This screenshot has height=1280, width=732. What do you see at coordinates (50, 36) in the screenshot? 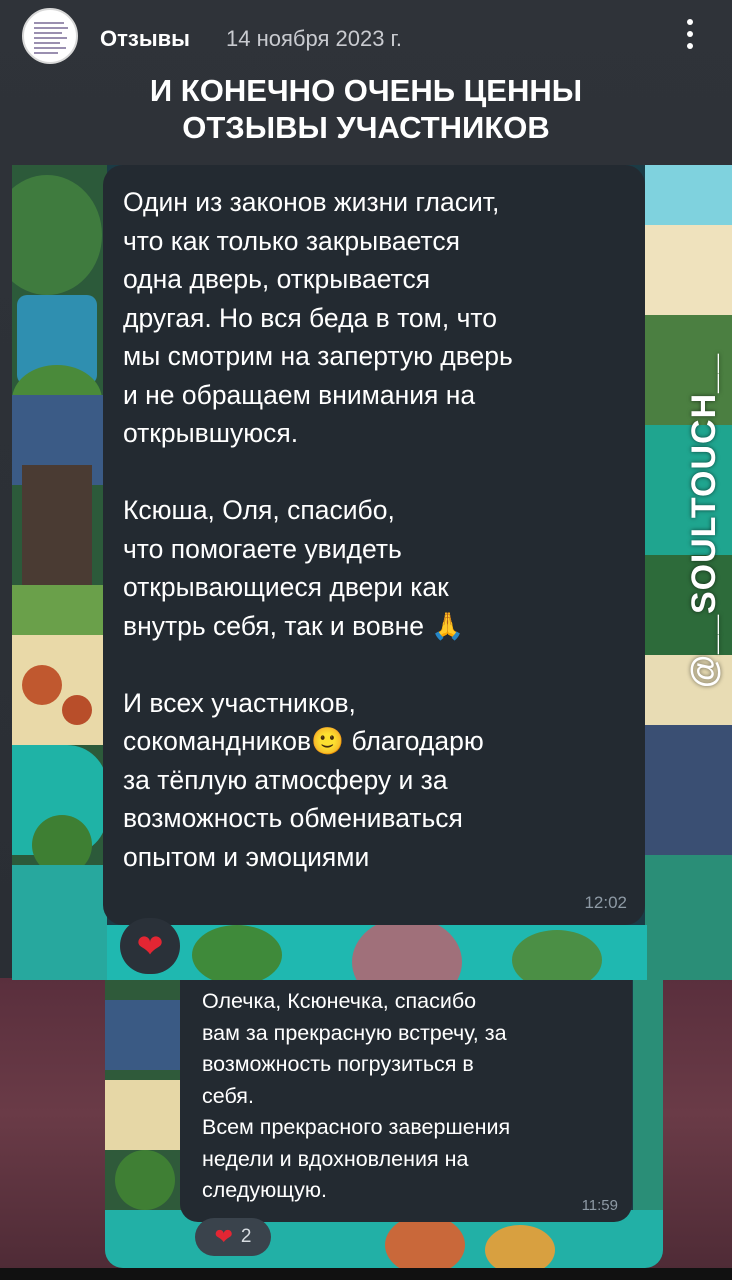
I see `channel-avatar` at bounding box center [50, 36].